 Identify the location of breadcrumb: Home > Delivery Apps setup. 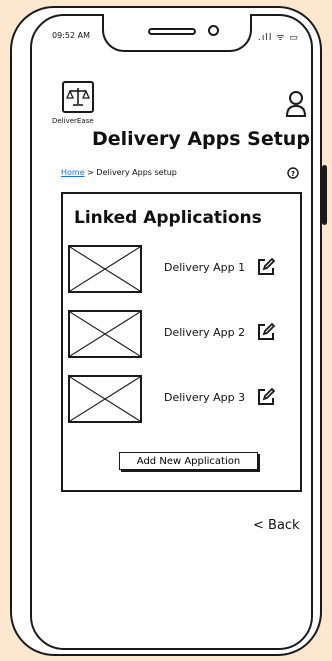
(119, 172).